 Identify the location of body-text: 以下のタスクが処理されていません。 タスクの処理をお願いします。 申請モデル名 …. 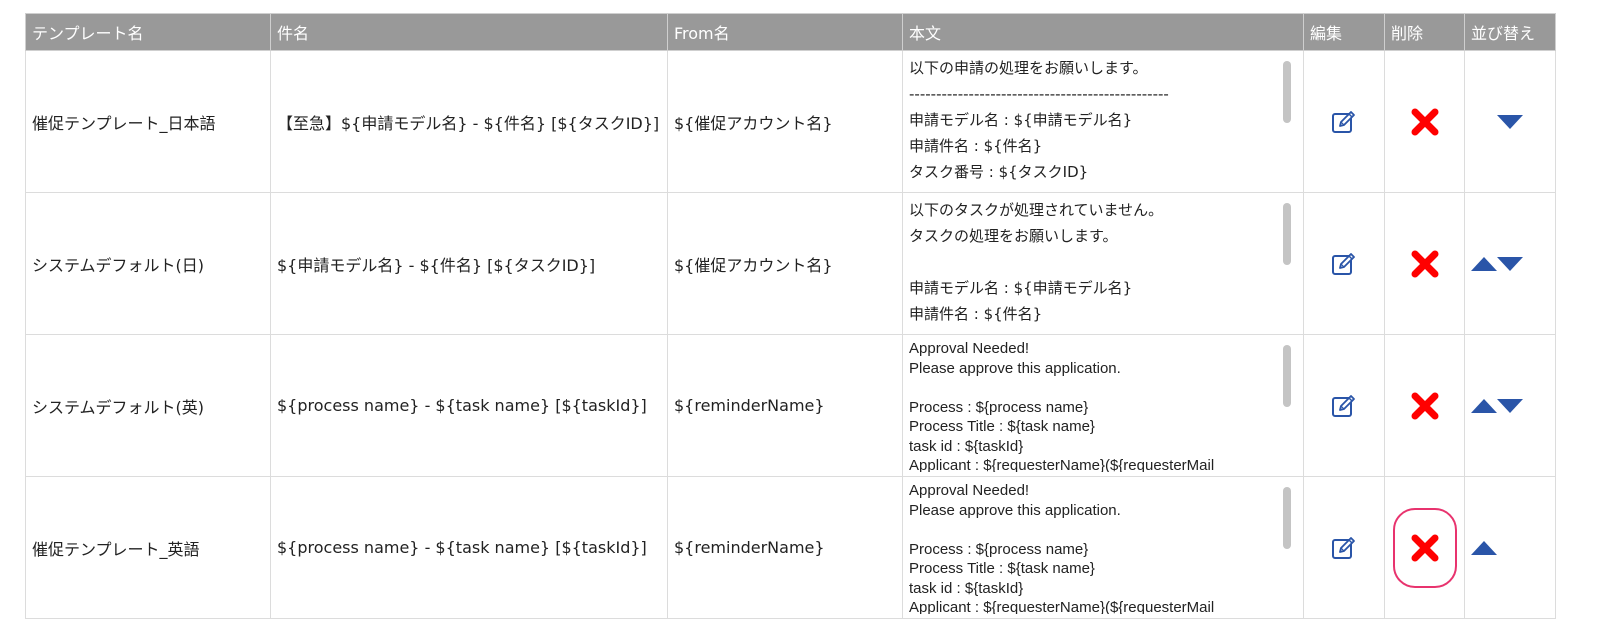
(1036, 262).